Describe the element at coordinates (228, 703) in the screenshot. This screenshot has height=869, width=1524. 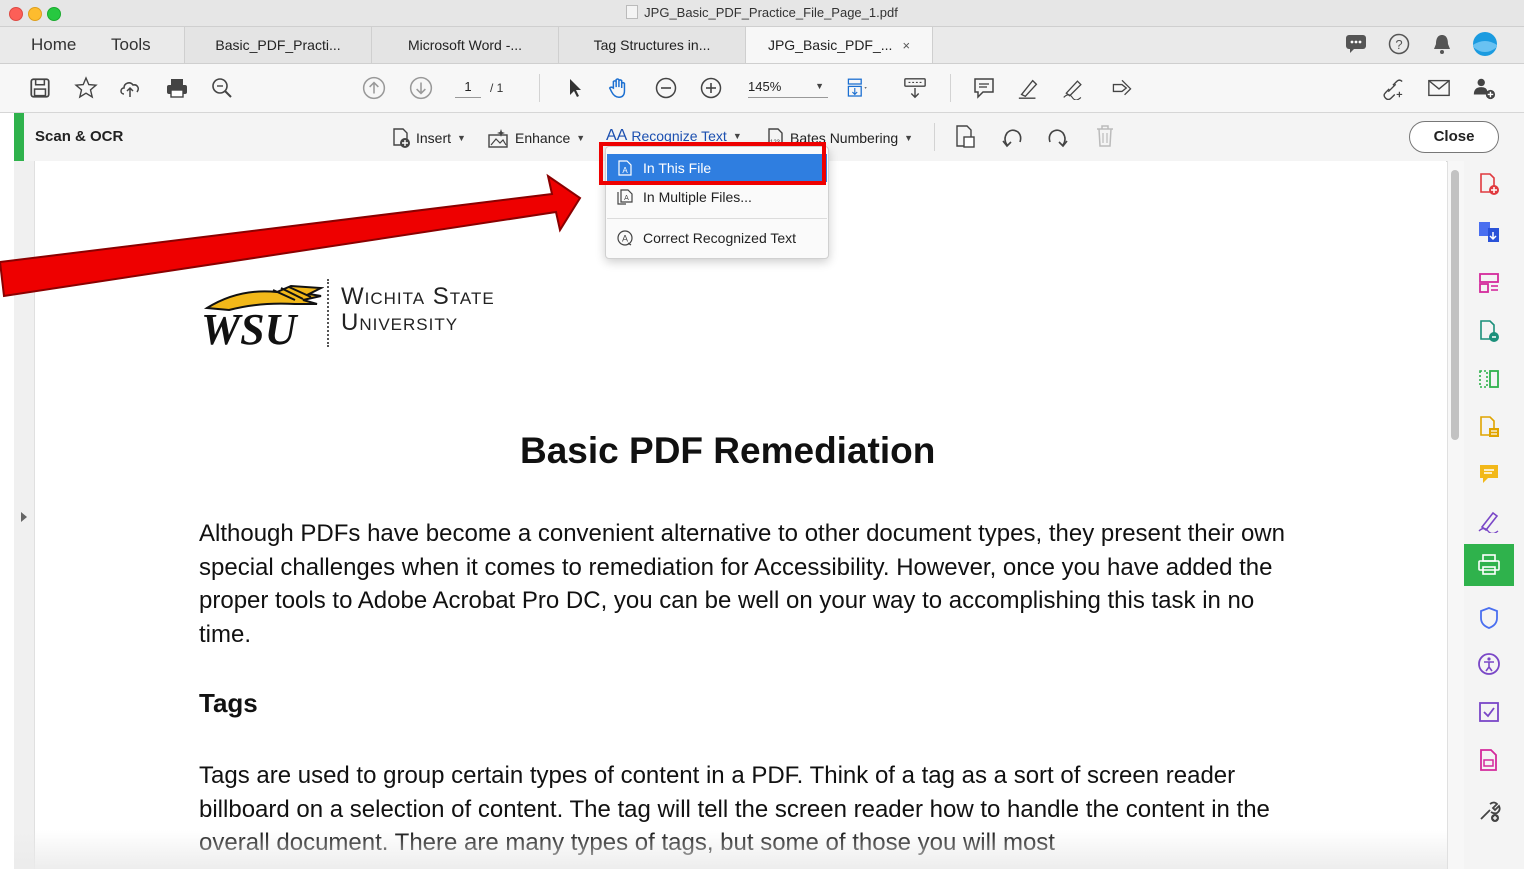
I see `tags-heading: Tags` at that location.